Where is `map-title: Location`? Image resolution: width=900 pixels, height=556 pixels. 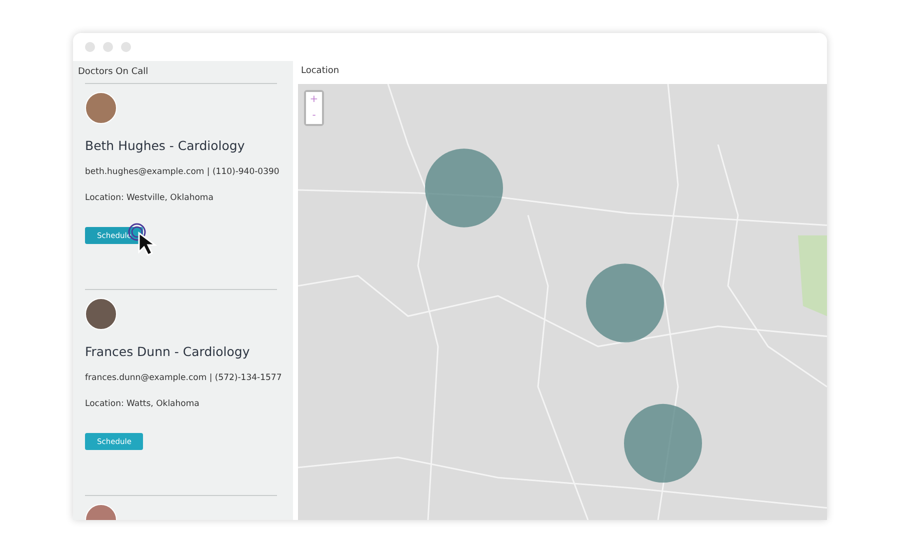
map-title: Location is located at coordinates (320, 71).